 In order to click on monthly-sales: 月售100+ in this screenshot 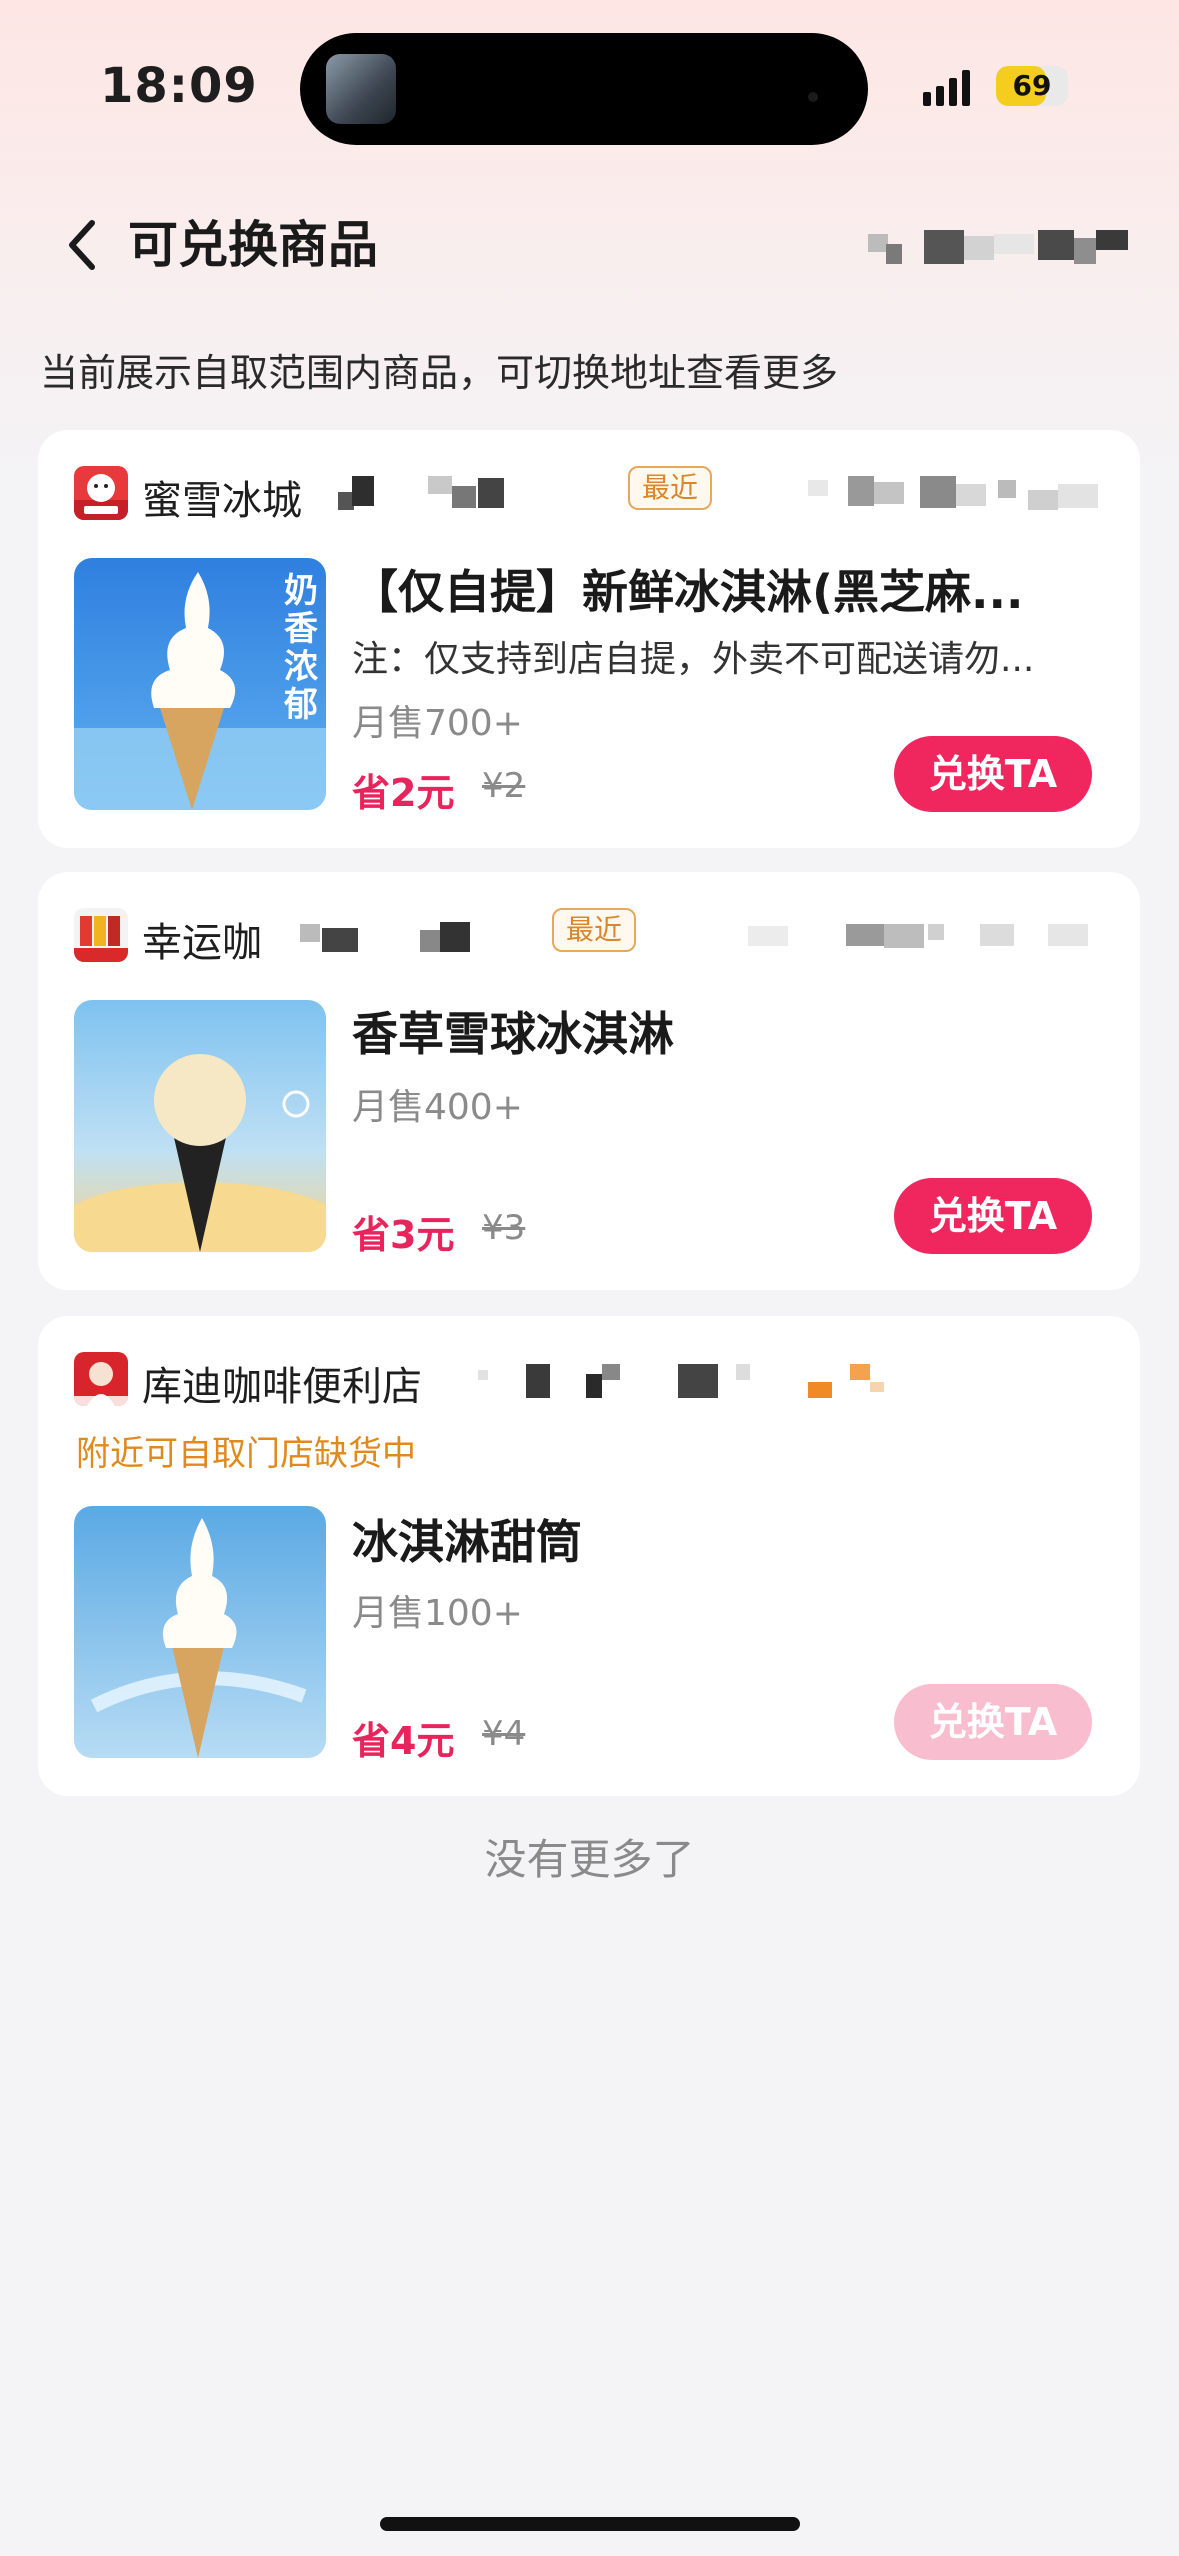, I will do `click(437, 1613)`.